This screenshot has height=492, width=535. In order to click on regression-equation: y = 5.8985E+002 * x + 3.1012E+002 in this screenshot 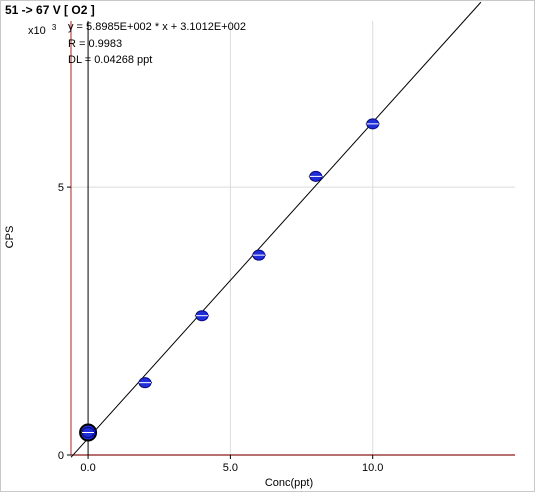, I will do `click(157, 27)`.